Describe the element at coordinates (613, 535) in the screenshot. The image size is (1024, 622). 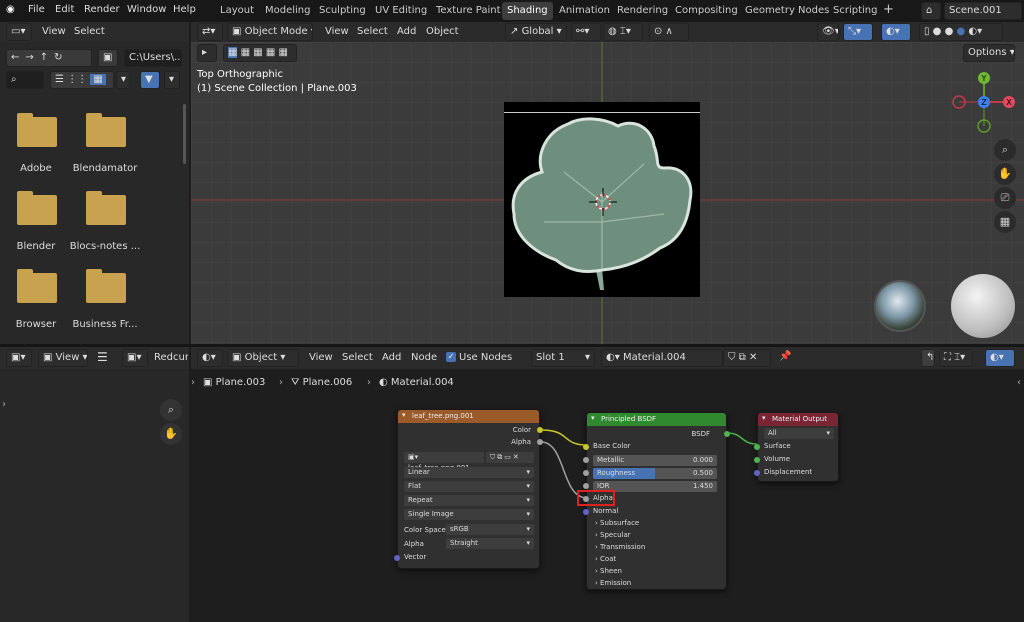
I see `panel-specular: › Specular` at that location.